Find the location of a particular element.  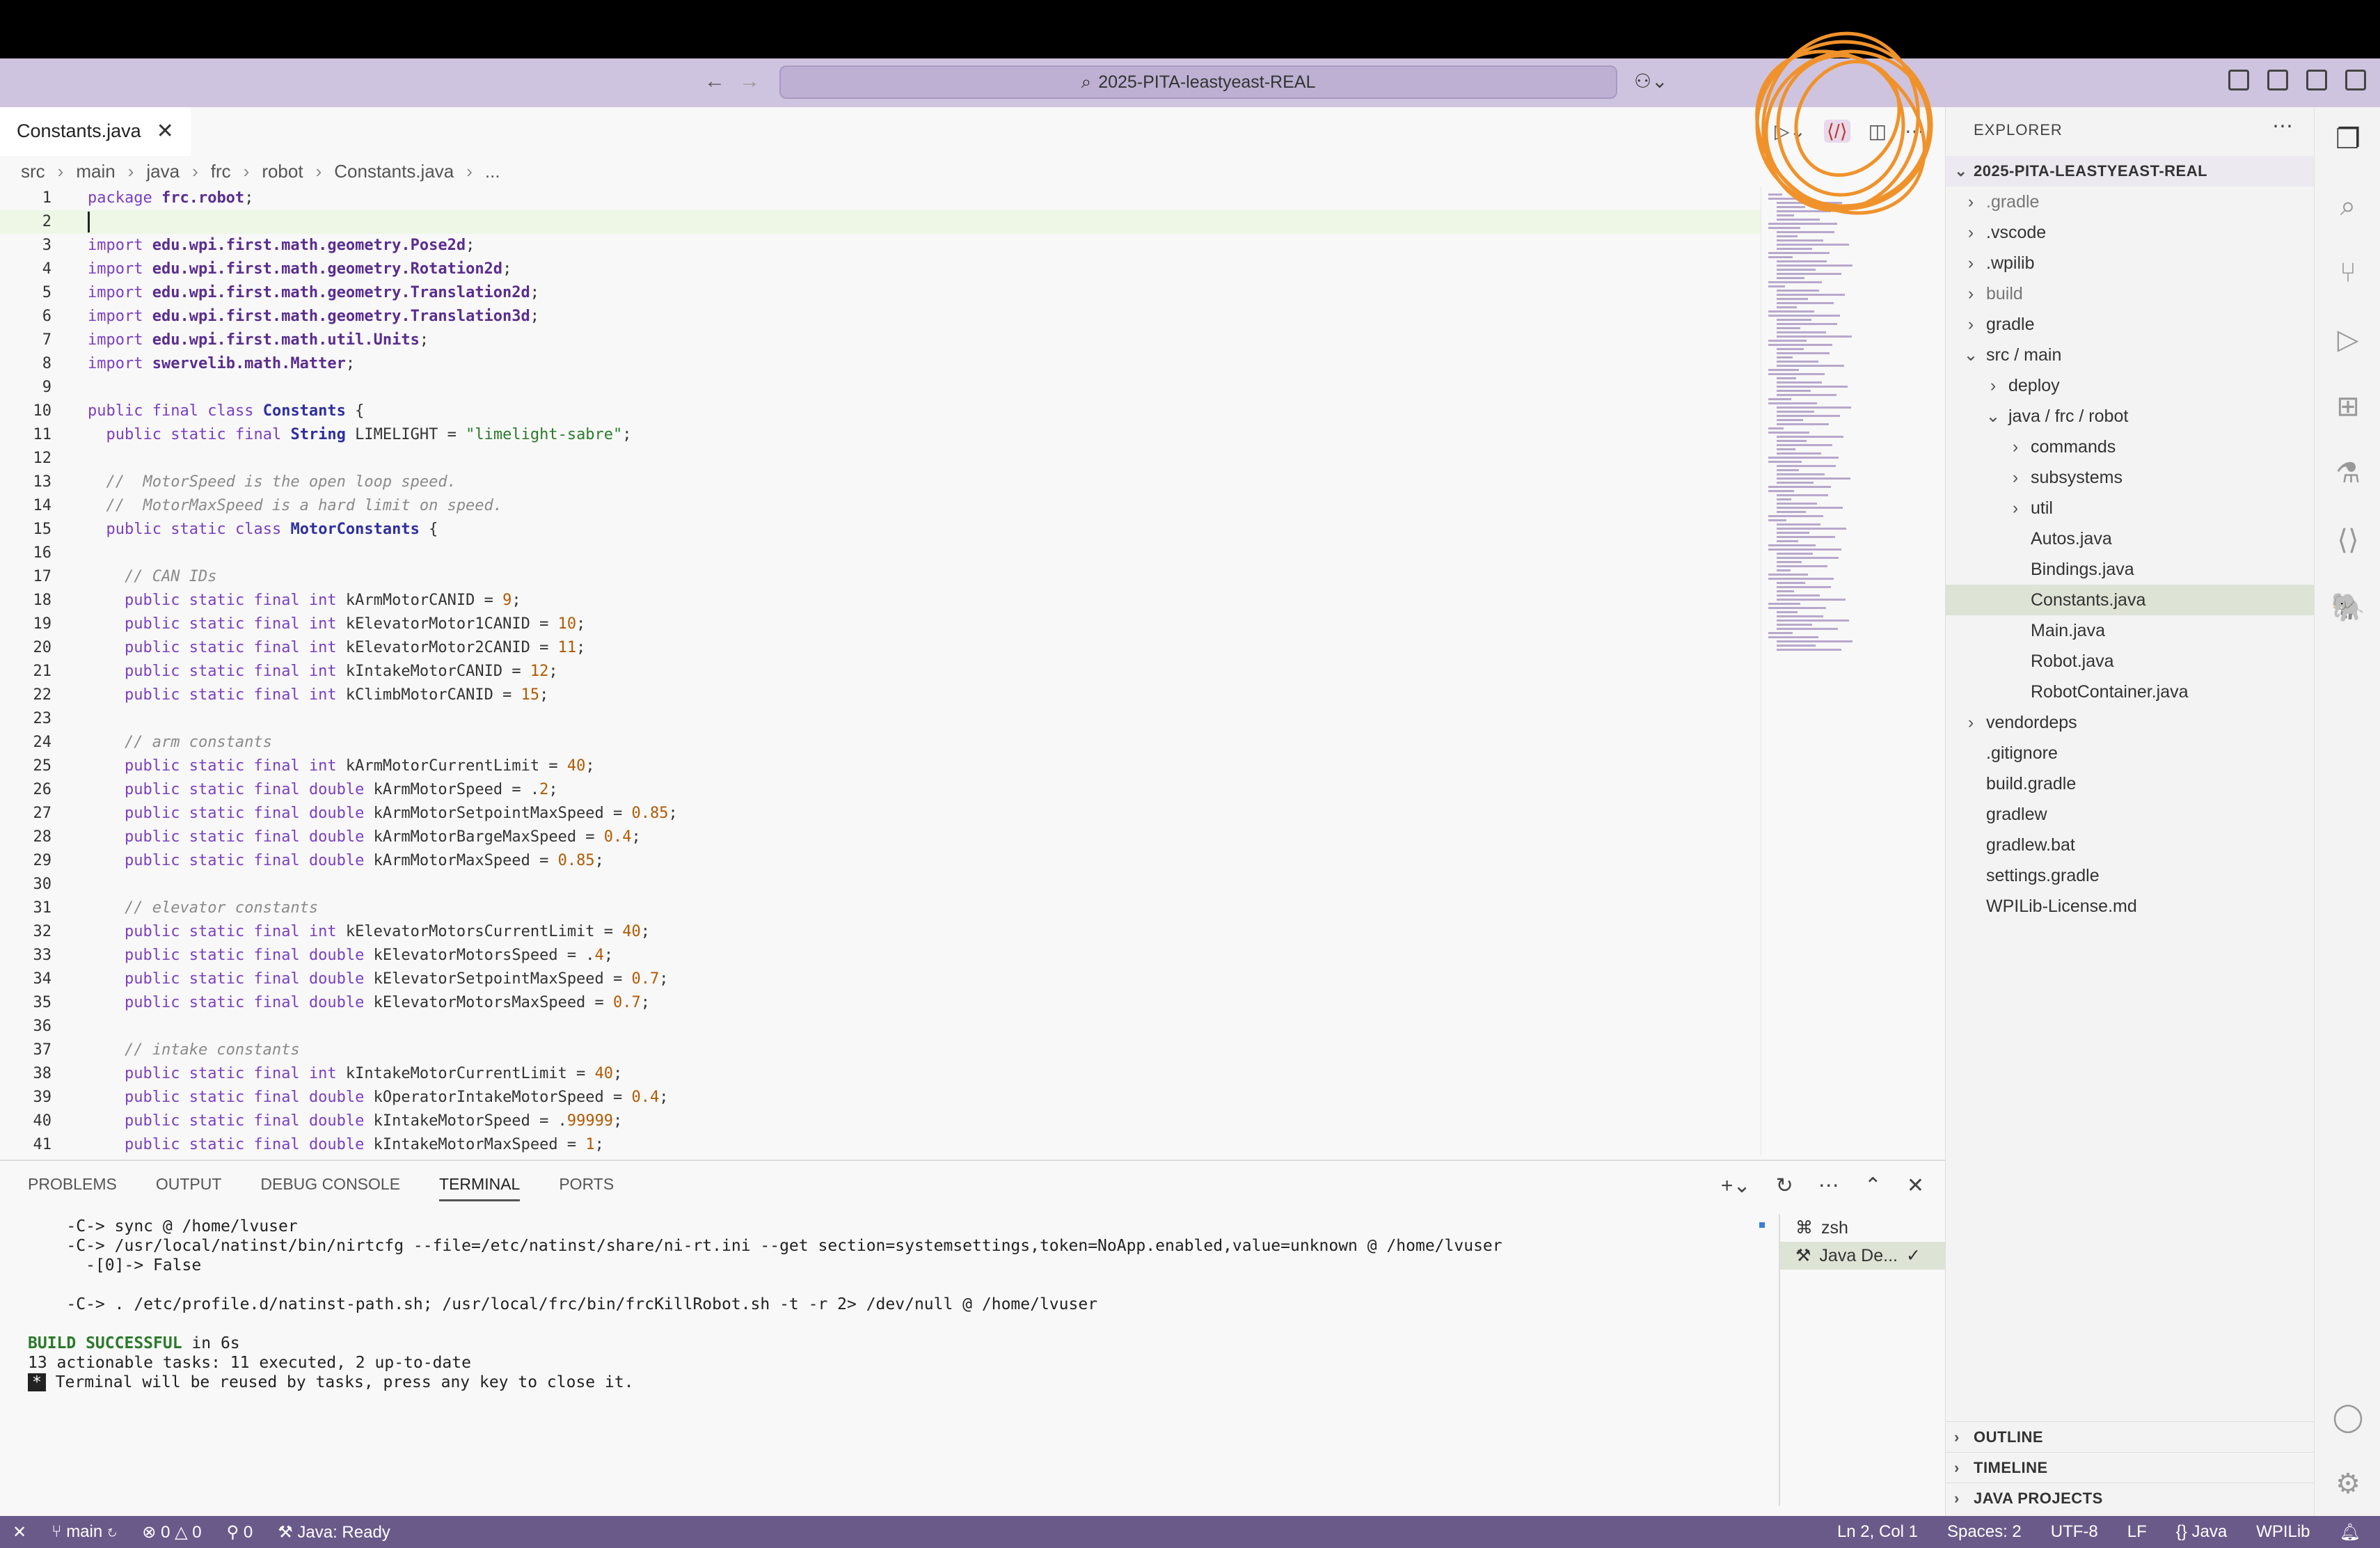

section-timeline: › TIMELINE is located at coordinates (2130, 1467).